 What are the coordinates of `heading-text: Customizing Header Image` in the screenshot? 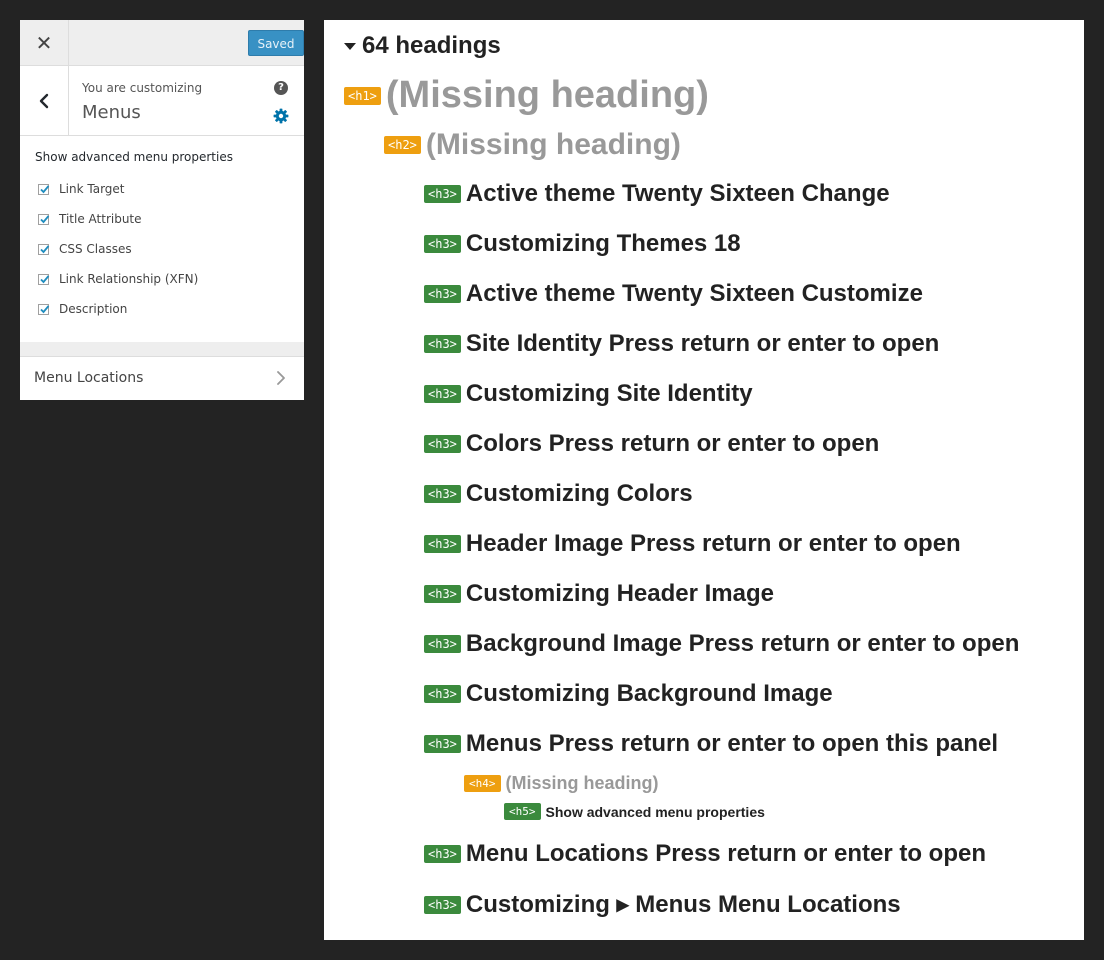 It's located at (619, 593).